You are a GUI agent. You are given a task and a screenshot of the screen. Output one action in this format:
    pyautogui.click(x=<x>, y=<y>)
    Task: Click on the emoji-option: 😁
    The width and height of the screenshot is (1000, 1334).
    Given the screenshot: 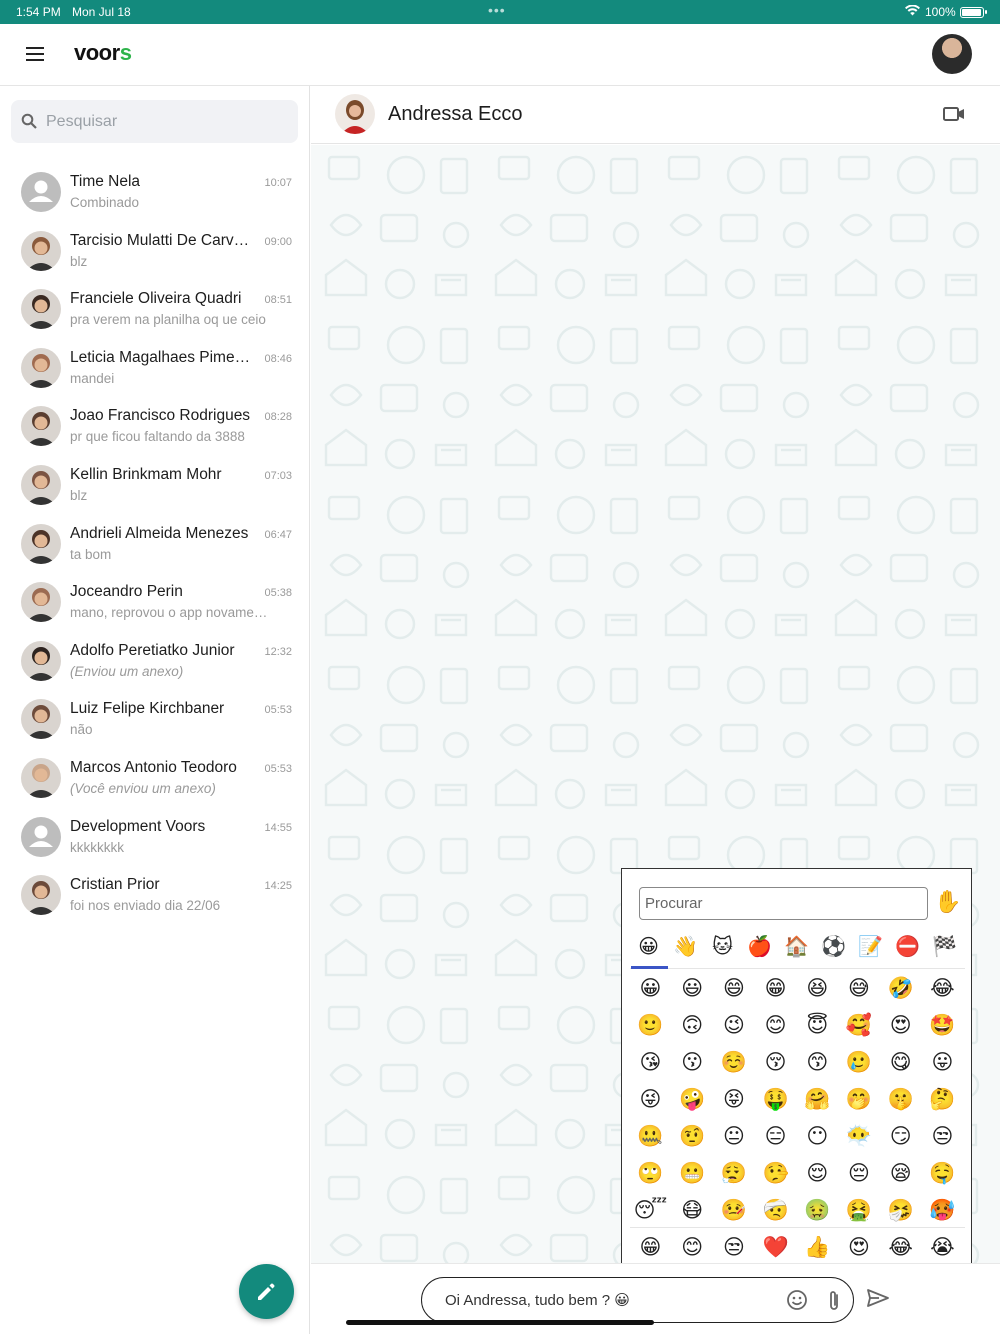 What is the action you would take?
    pyautogui.click(x=775, y=988)
    